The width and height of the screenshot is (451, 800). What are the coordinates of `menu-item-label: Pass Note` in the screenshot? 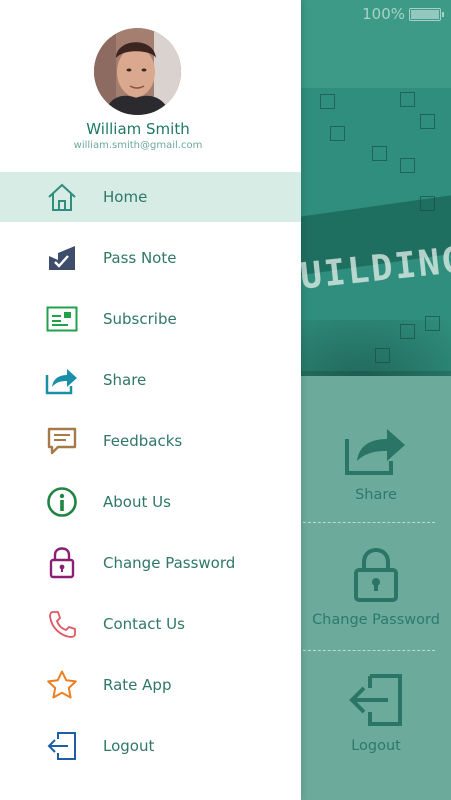 It's located at (140, 258).